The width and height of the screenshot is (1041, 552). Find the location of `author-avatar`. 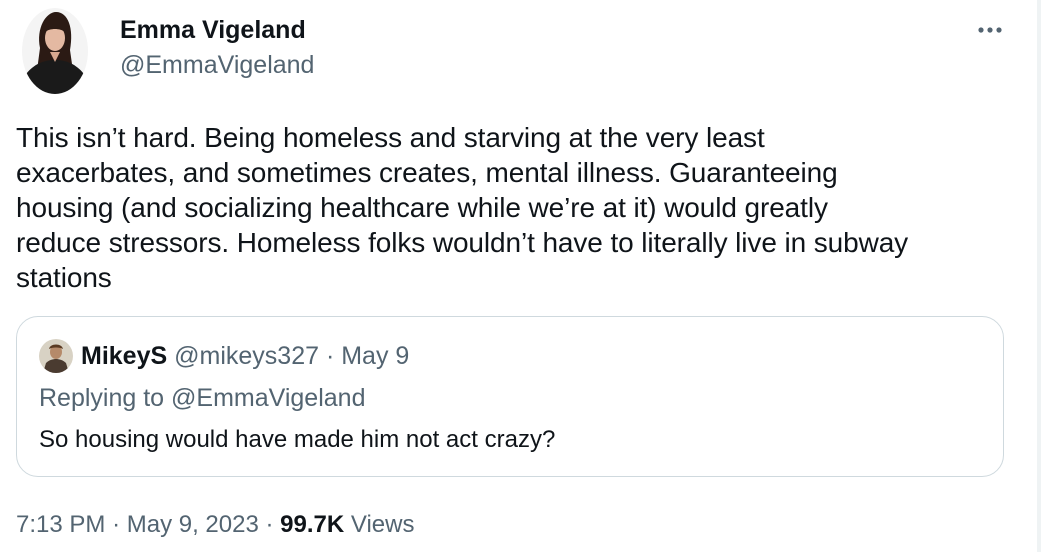

author-avatar is located at coordinates (55, 51).